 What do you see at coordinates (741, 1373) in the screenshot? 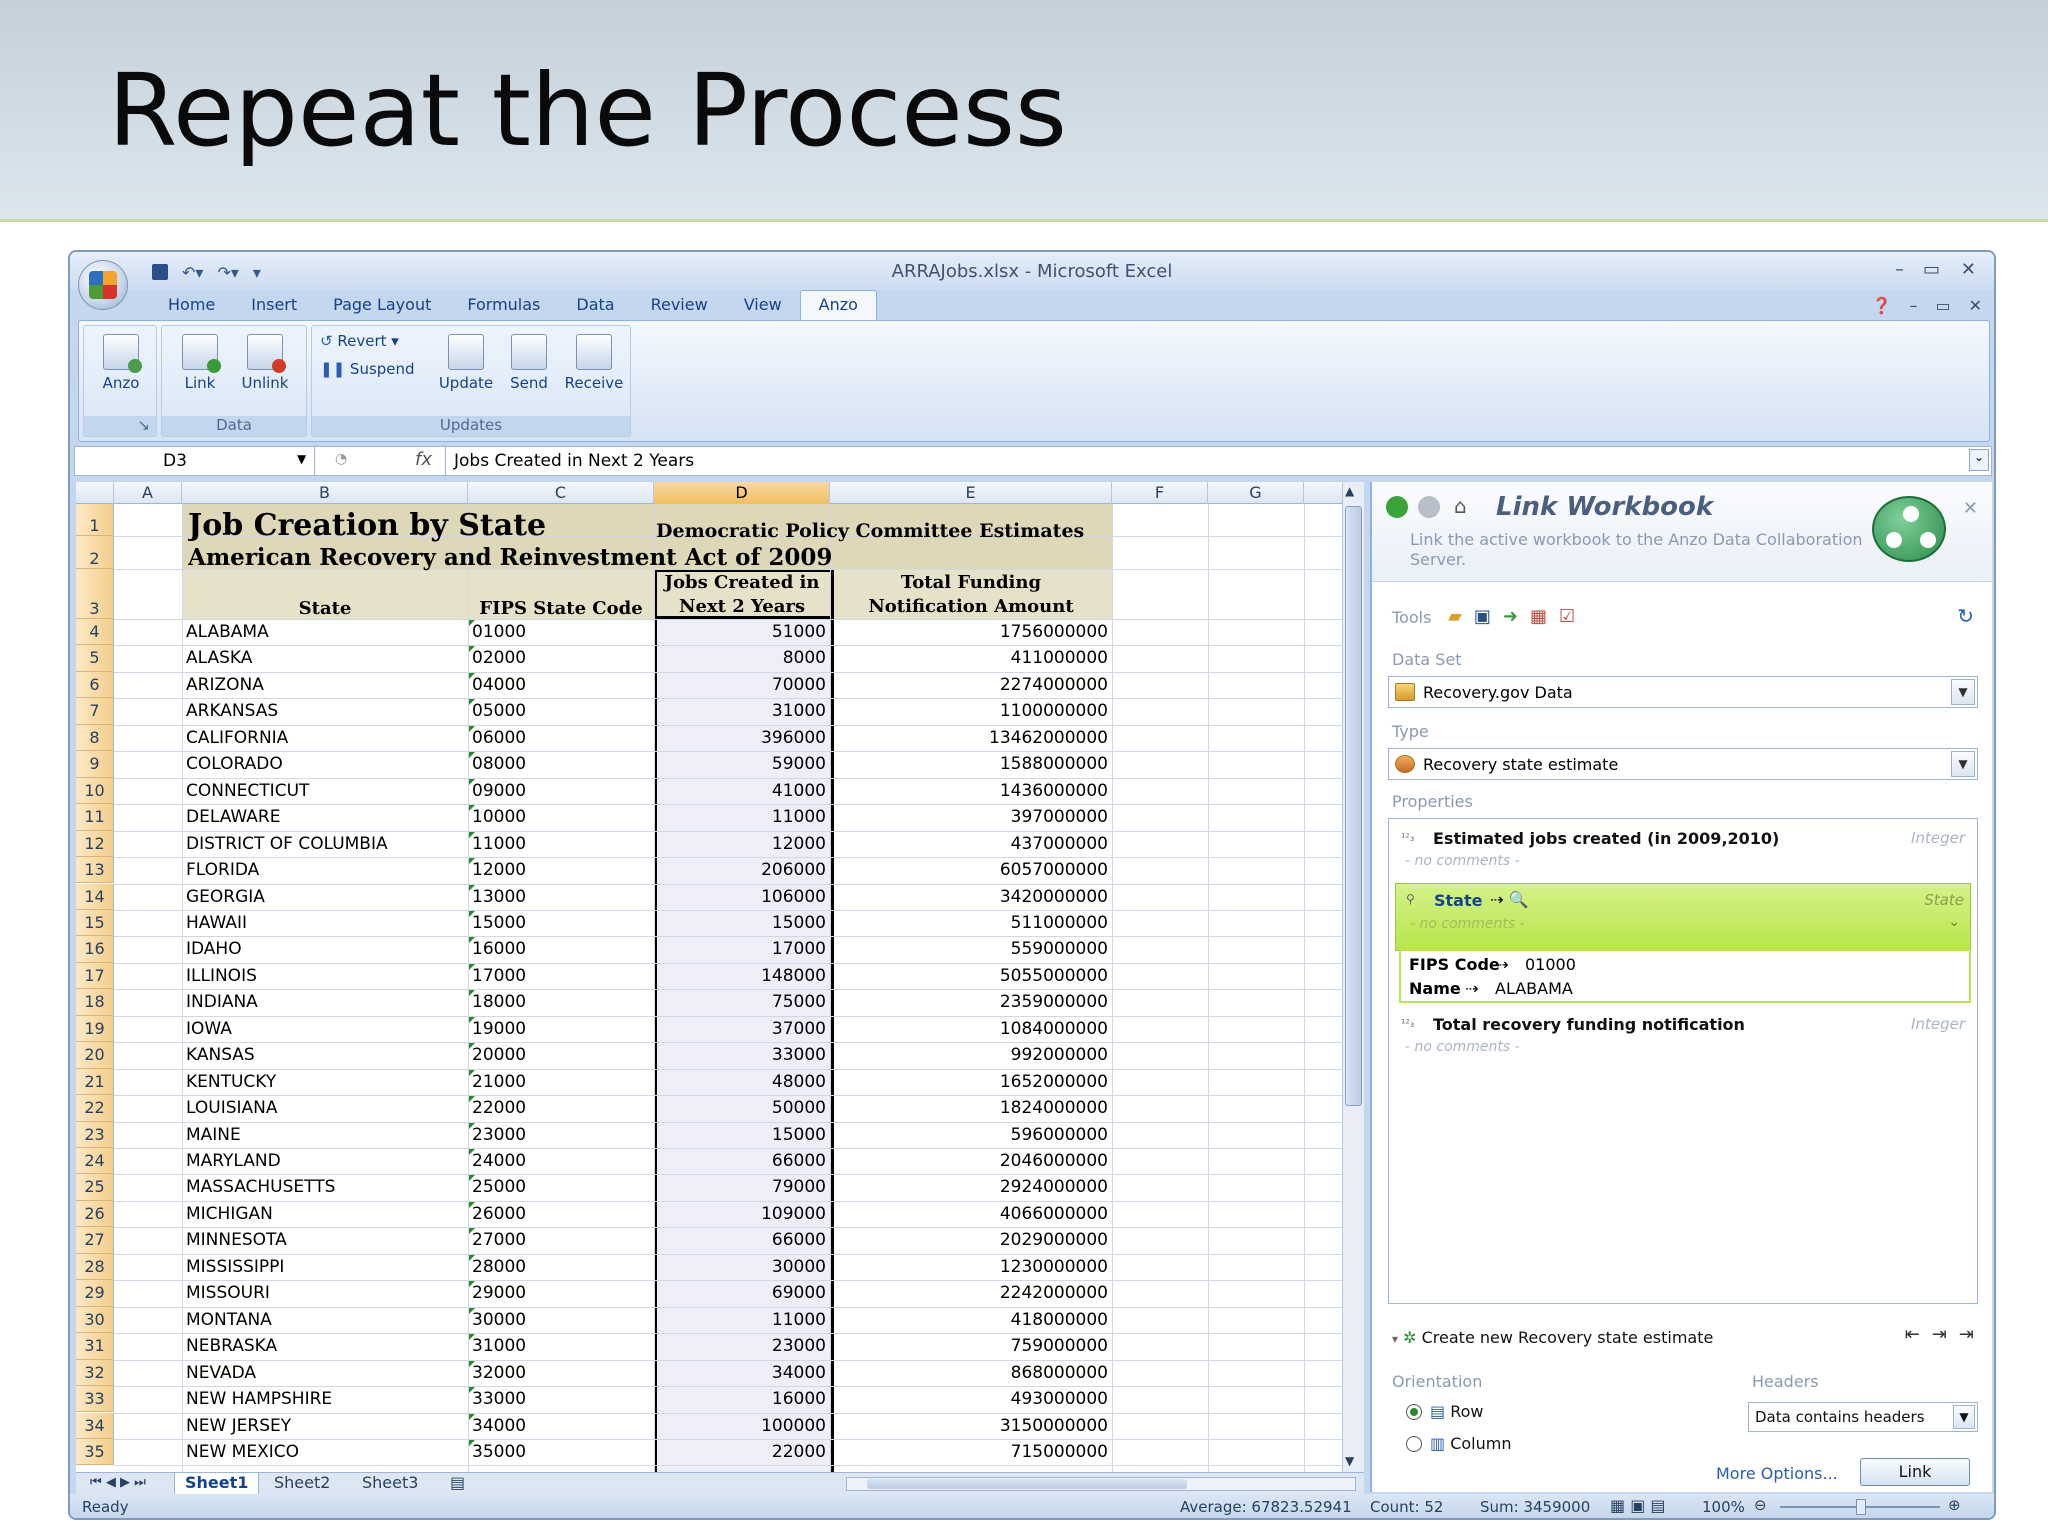
I see `cell-jobs: 34000` at bounding box center [741, 1373].